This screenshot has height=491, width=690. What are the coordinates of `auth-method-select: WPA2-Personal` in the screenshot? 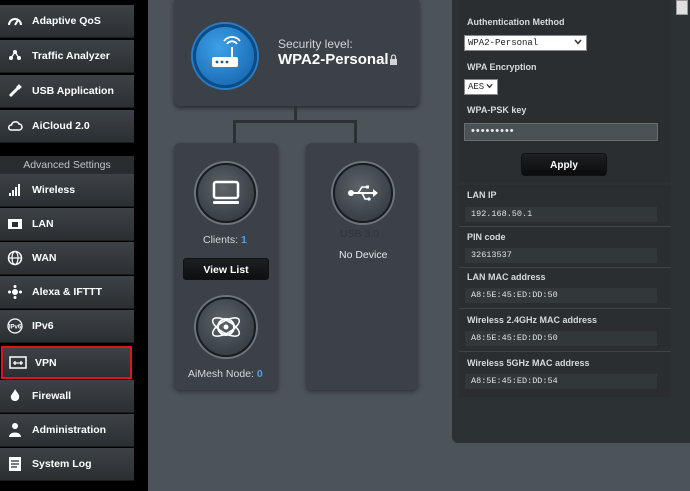 It's located at (525, 43).